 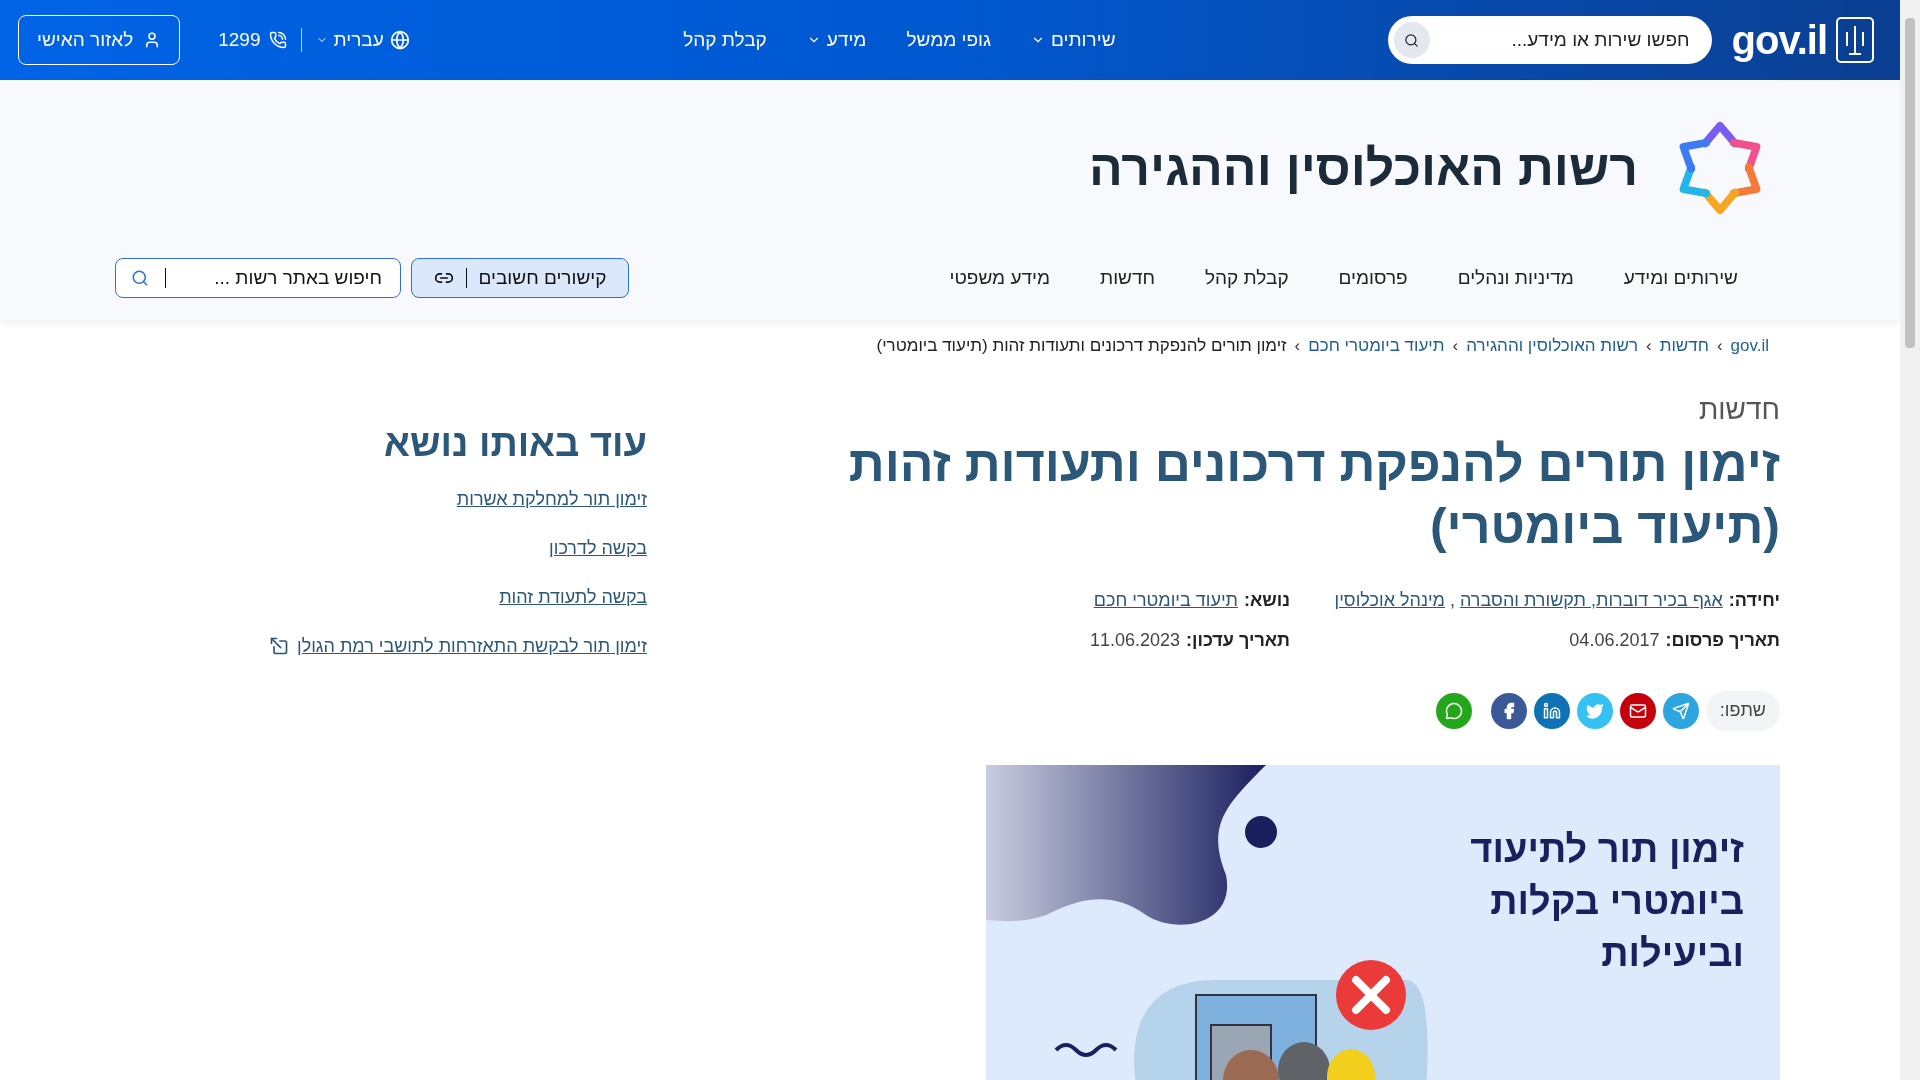 I want to click on phone-link: 1299, so click(x=252, y=40).